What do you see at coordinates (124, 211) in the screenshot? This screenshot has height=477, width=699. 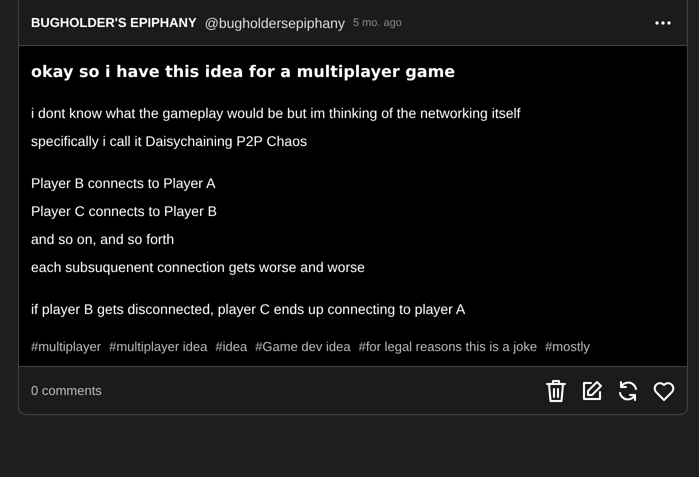 I see `post-text: Player C connects to Player B` at bounding box center [124, 211].